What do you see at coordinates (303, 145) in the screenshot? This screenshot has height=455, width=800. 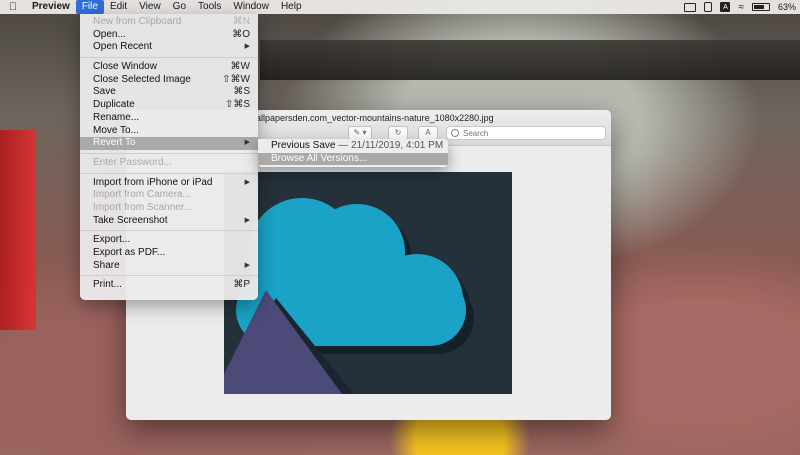 I see `previous-save-label: Previous Save` at bounding box center [303, 145].